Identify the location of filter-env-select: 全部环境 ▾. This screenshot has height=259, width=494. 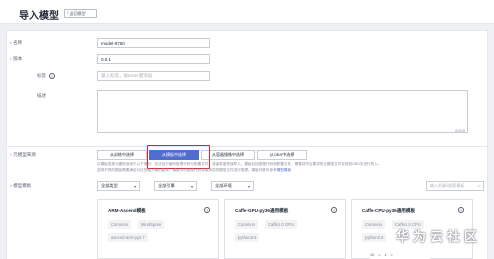
(232, 186).